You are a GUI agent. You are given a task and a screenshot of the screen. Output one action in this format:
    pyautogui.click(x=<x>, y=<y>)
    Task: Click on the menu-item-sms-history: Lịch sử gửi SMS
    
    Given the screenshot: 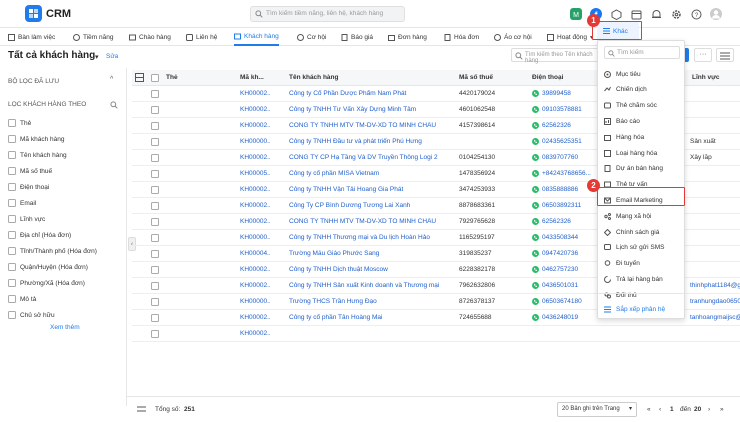 What is the action you would take?
    pyautogui.click(x=643, y=248)
    